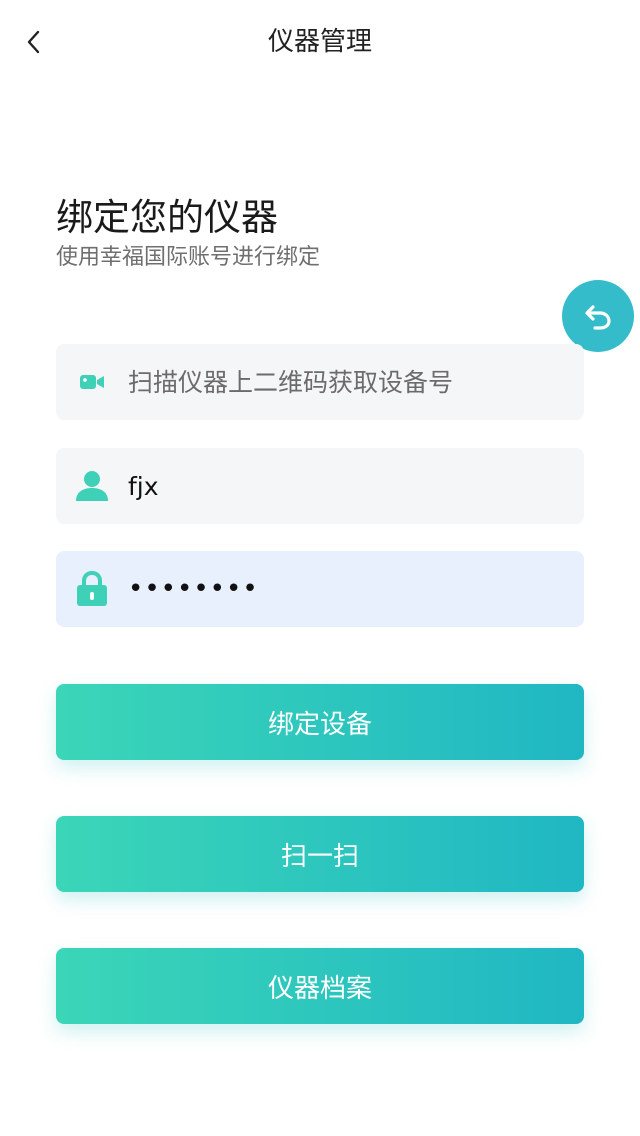  I want to click on user-icon-wrapper, so click(92, 486).